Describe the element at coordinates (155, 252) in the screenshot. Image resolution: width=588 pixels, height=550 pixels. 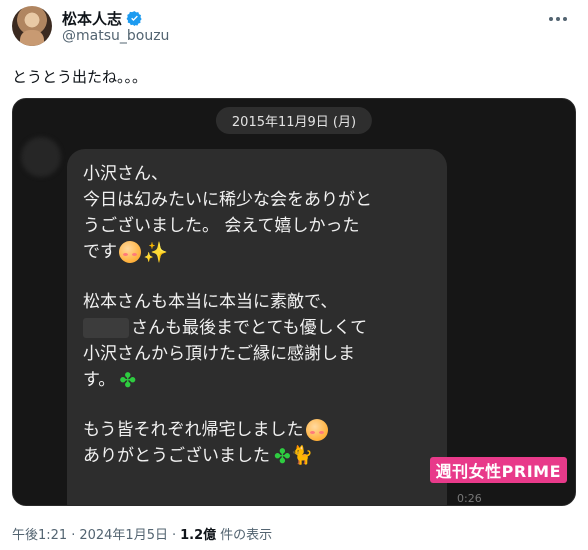
I see `sparkles-icon: ✨` at that location.